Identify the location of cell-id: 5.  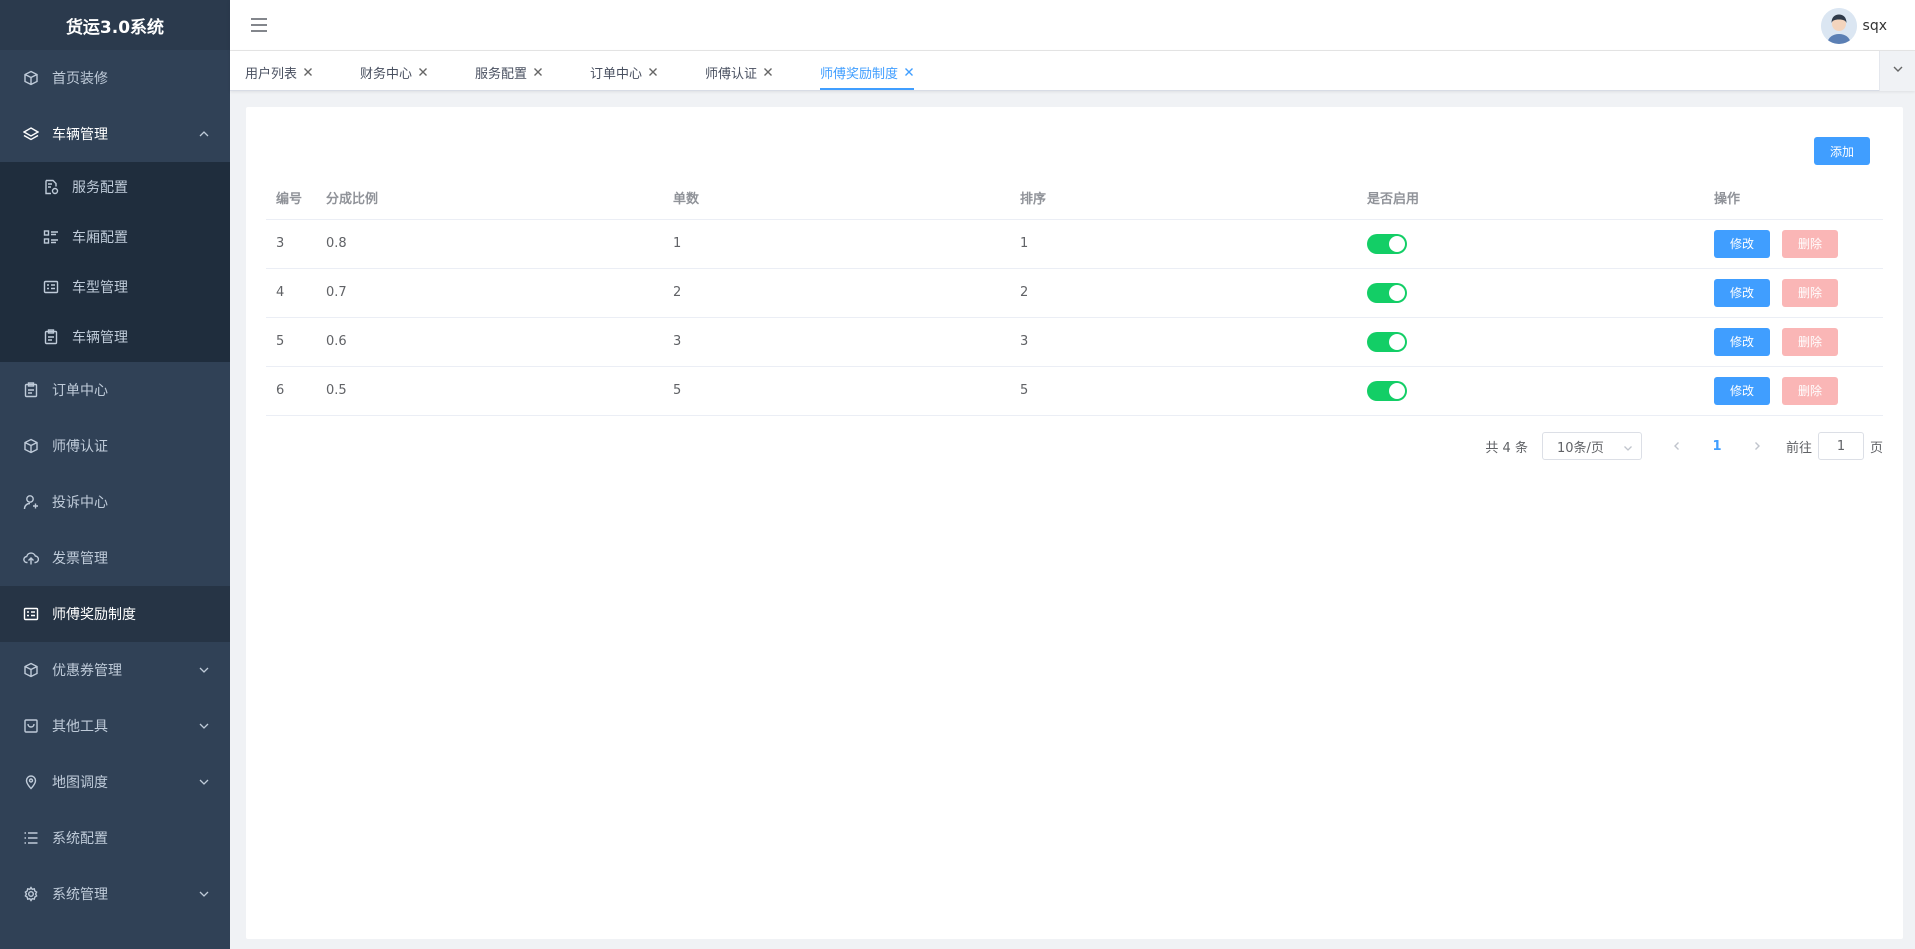
(291, 342).